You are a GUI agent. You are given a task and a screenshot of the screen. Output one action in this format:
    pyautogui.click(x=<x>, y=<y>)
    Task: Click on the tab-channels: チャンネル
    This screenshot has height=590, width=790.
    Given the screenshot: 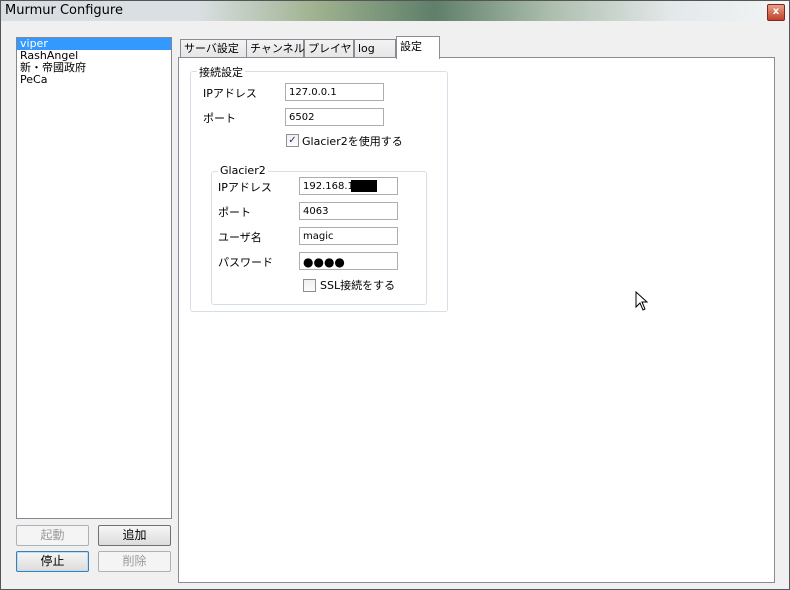 What is the action you would take?
    pyautogui.click(x=275, y=48)
    